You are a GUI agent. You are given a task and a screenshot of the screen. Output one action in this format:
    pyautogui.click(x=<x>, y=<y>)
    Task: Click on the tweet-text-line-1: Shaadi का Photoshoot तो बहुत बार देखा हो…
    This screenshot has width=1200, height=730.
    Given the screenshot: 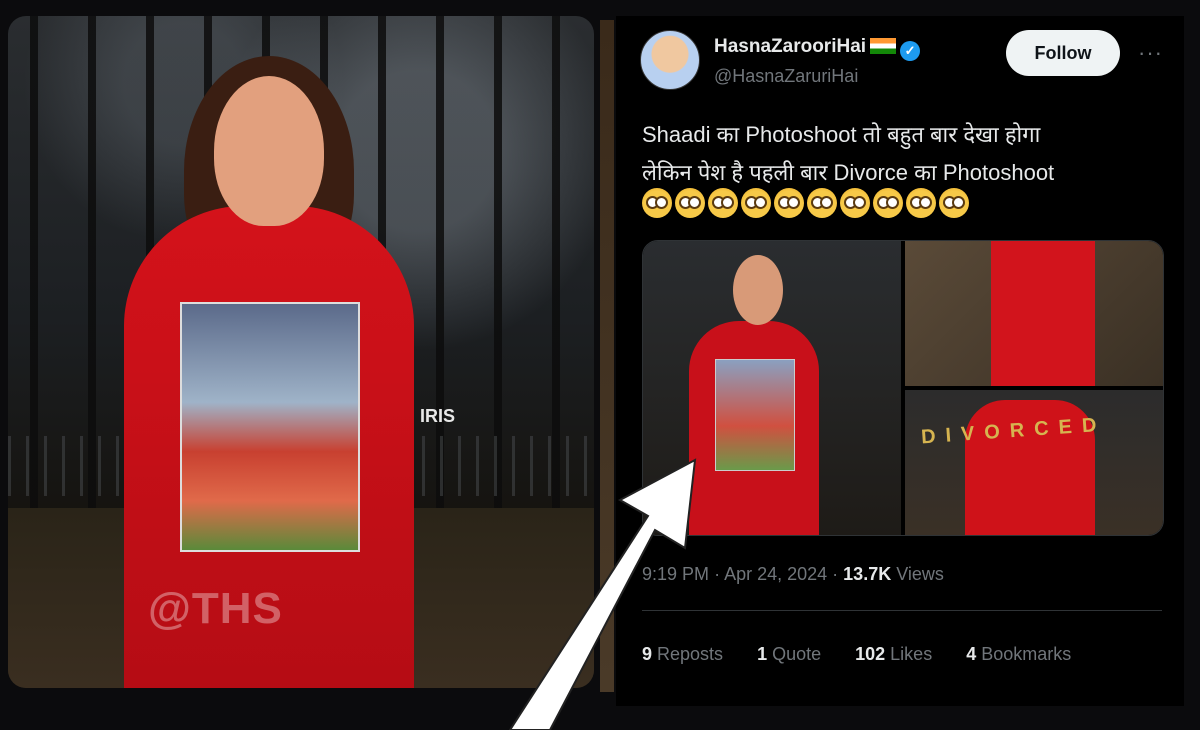 What is the action you would take?
    pyautogui.click(x=841, y=134)
    